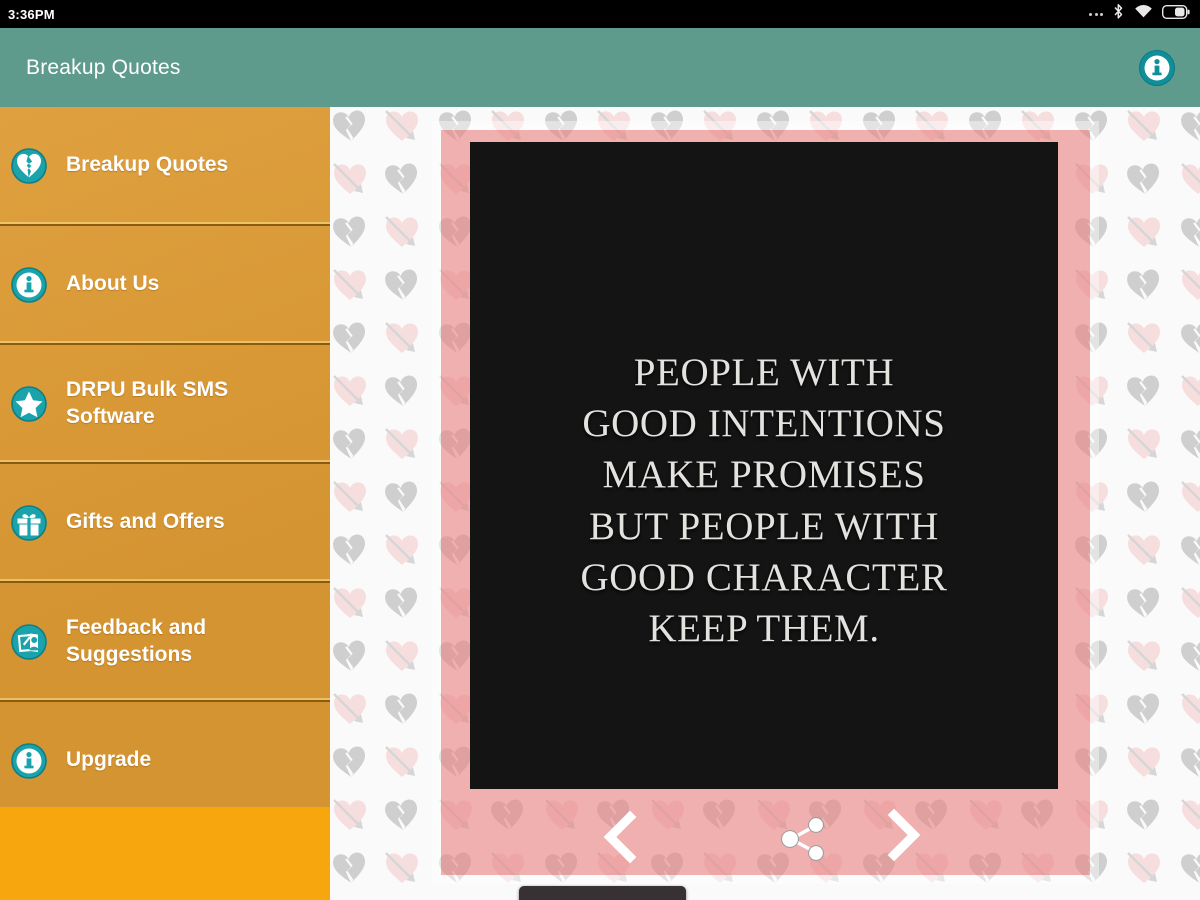 This screenshot has height=900, width=1200. Describe the element at coordinates (1096, 14) in the screenshot. I see `more-dots-icon` at that location.